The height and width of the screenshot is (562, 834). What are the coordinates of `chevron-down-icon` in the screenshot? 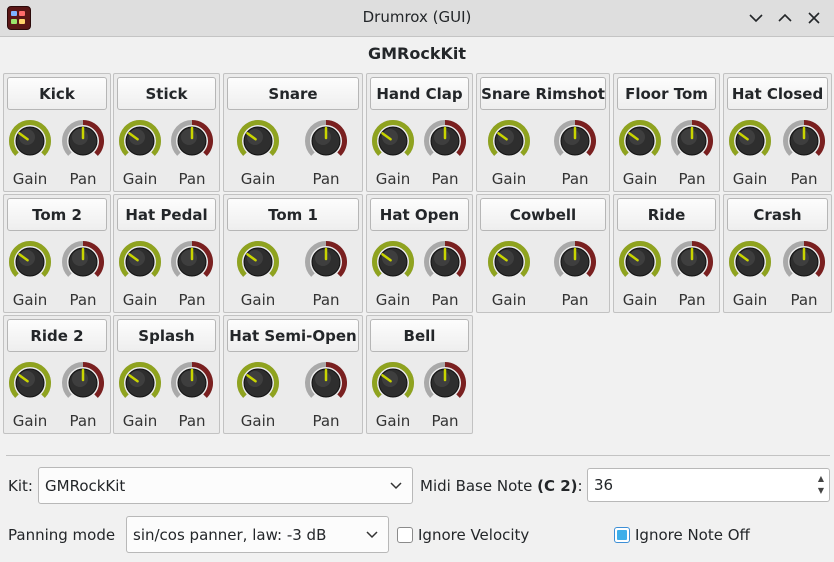 It's located at (756, 18).